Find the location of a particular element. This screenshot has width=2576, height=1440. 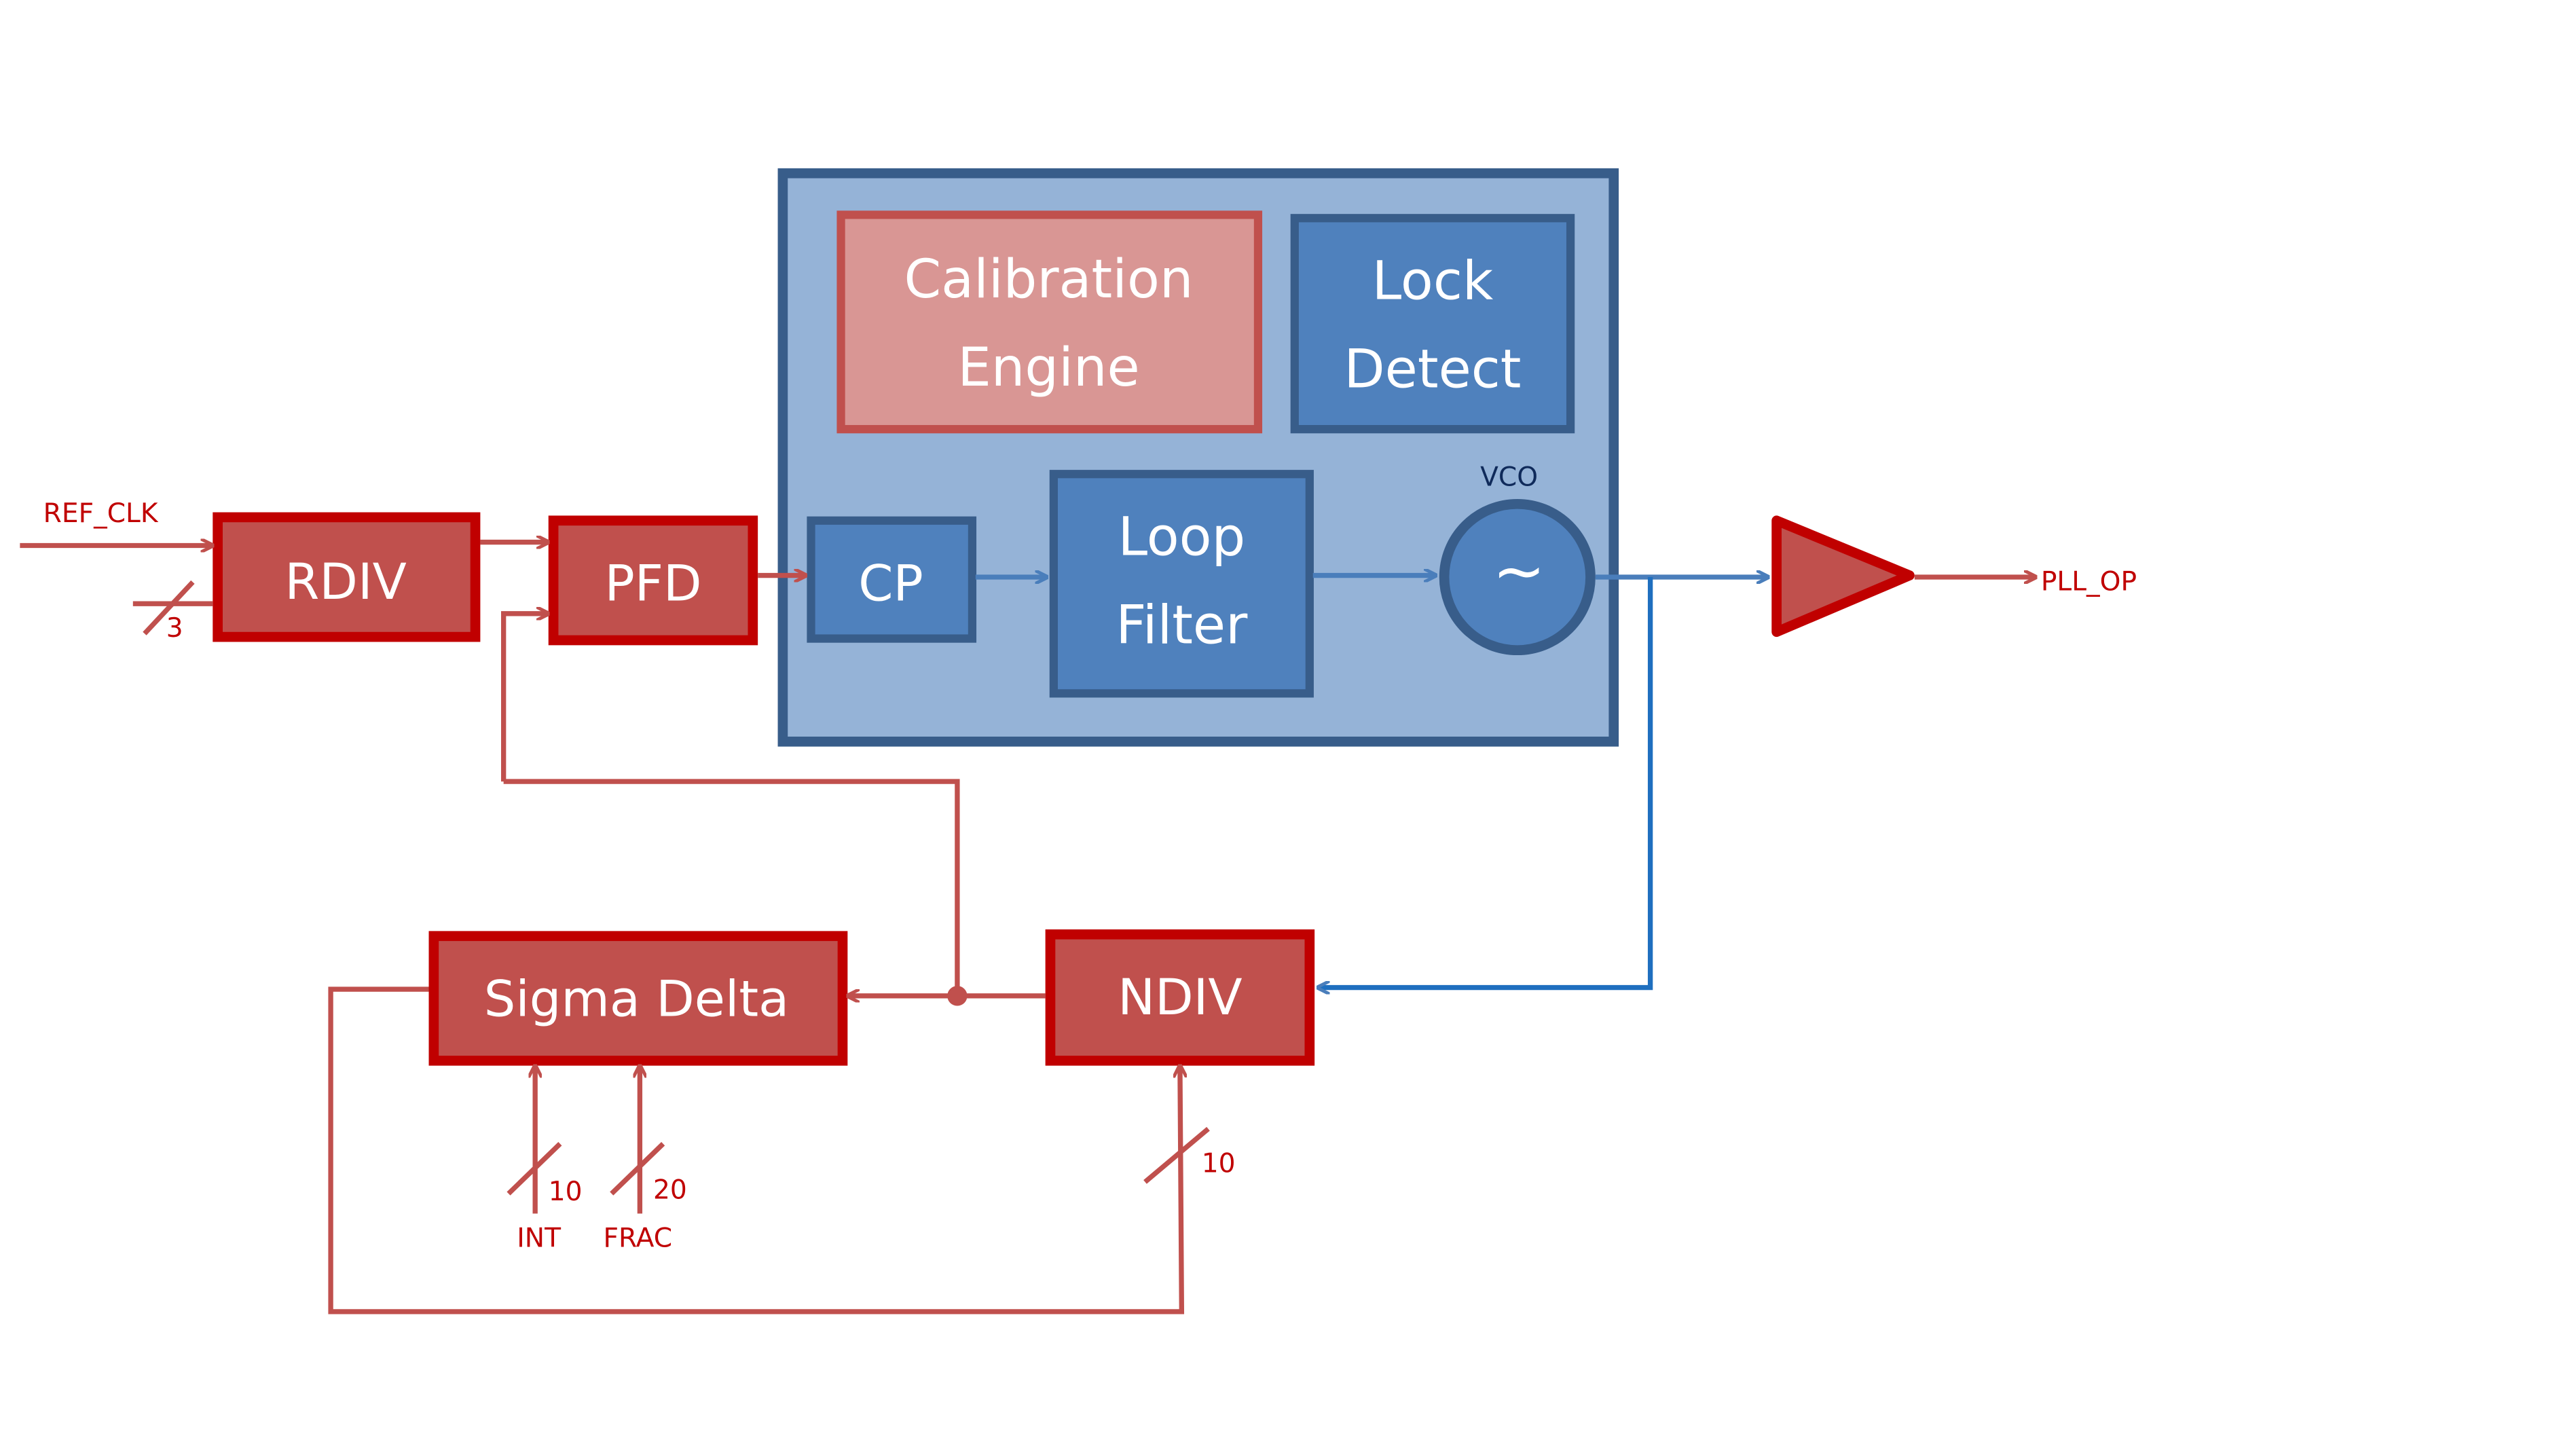

rdiv-block: RDIV is located at coordinates (347, 577).